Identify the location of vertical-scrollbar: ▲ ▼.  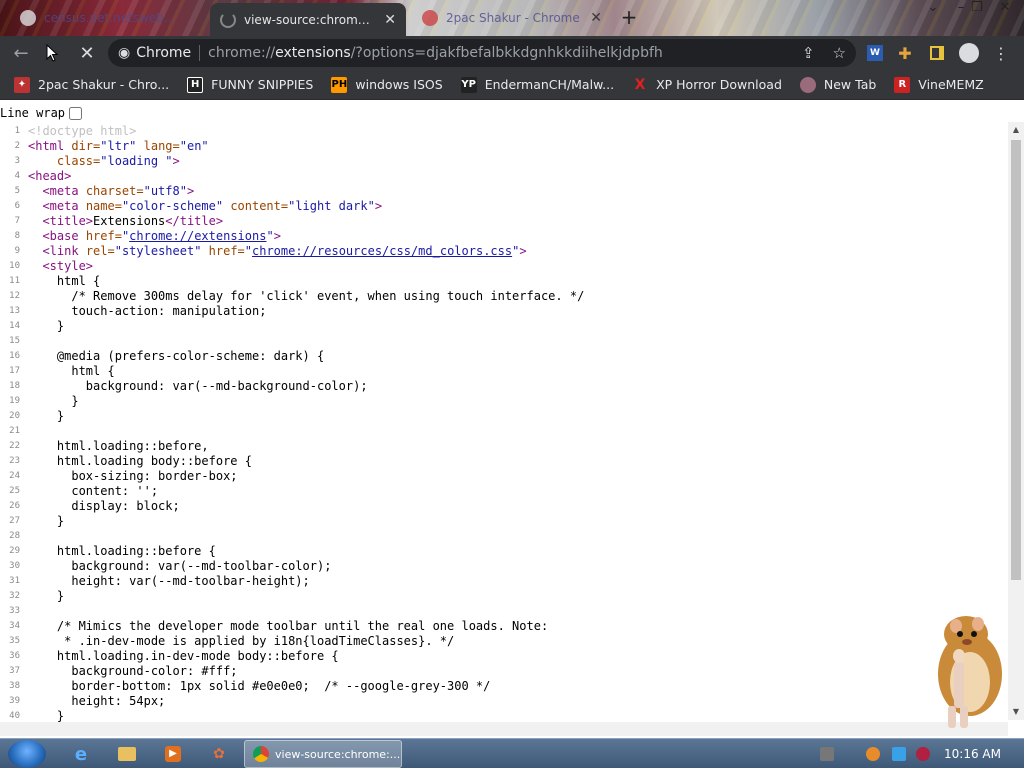
(1016, 421).